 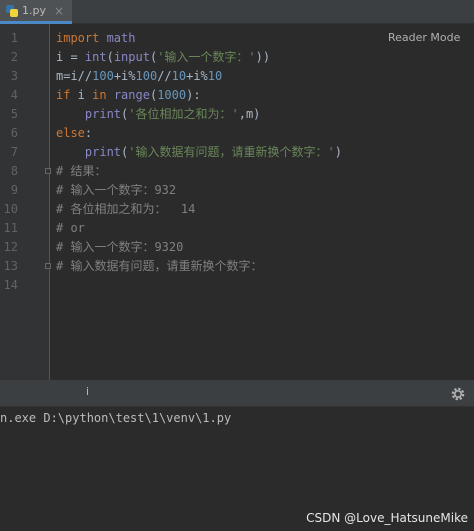 I want to click on code-token: # 输入一个数字：932, so click(x=116, y=190).